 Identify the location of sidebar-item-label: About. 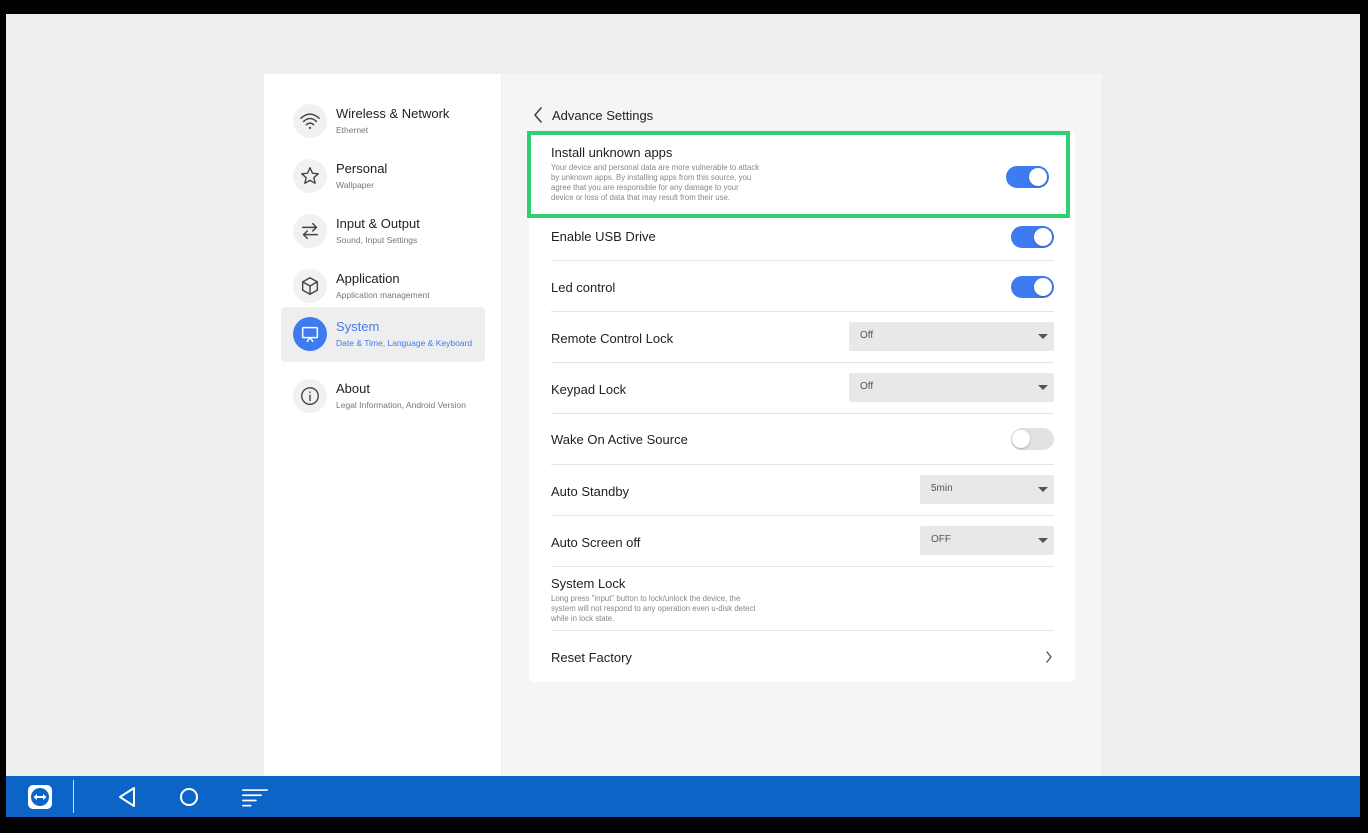
(353, 388).